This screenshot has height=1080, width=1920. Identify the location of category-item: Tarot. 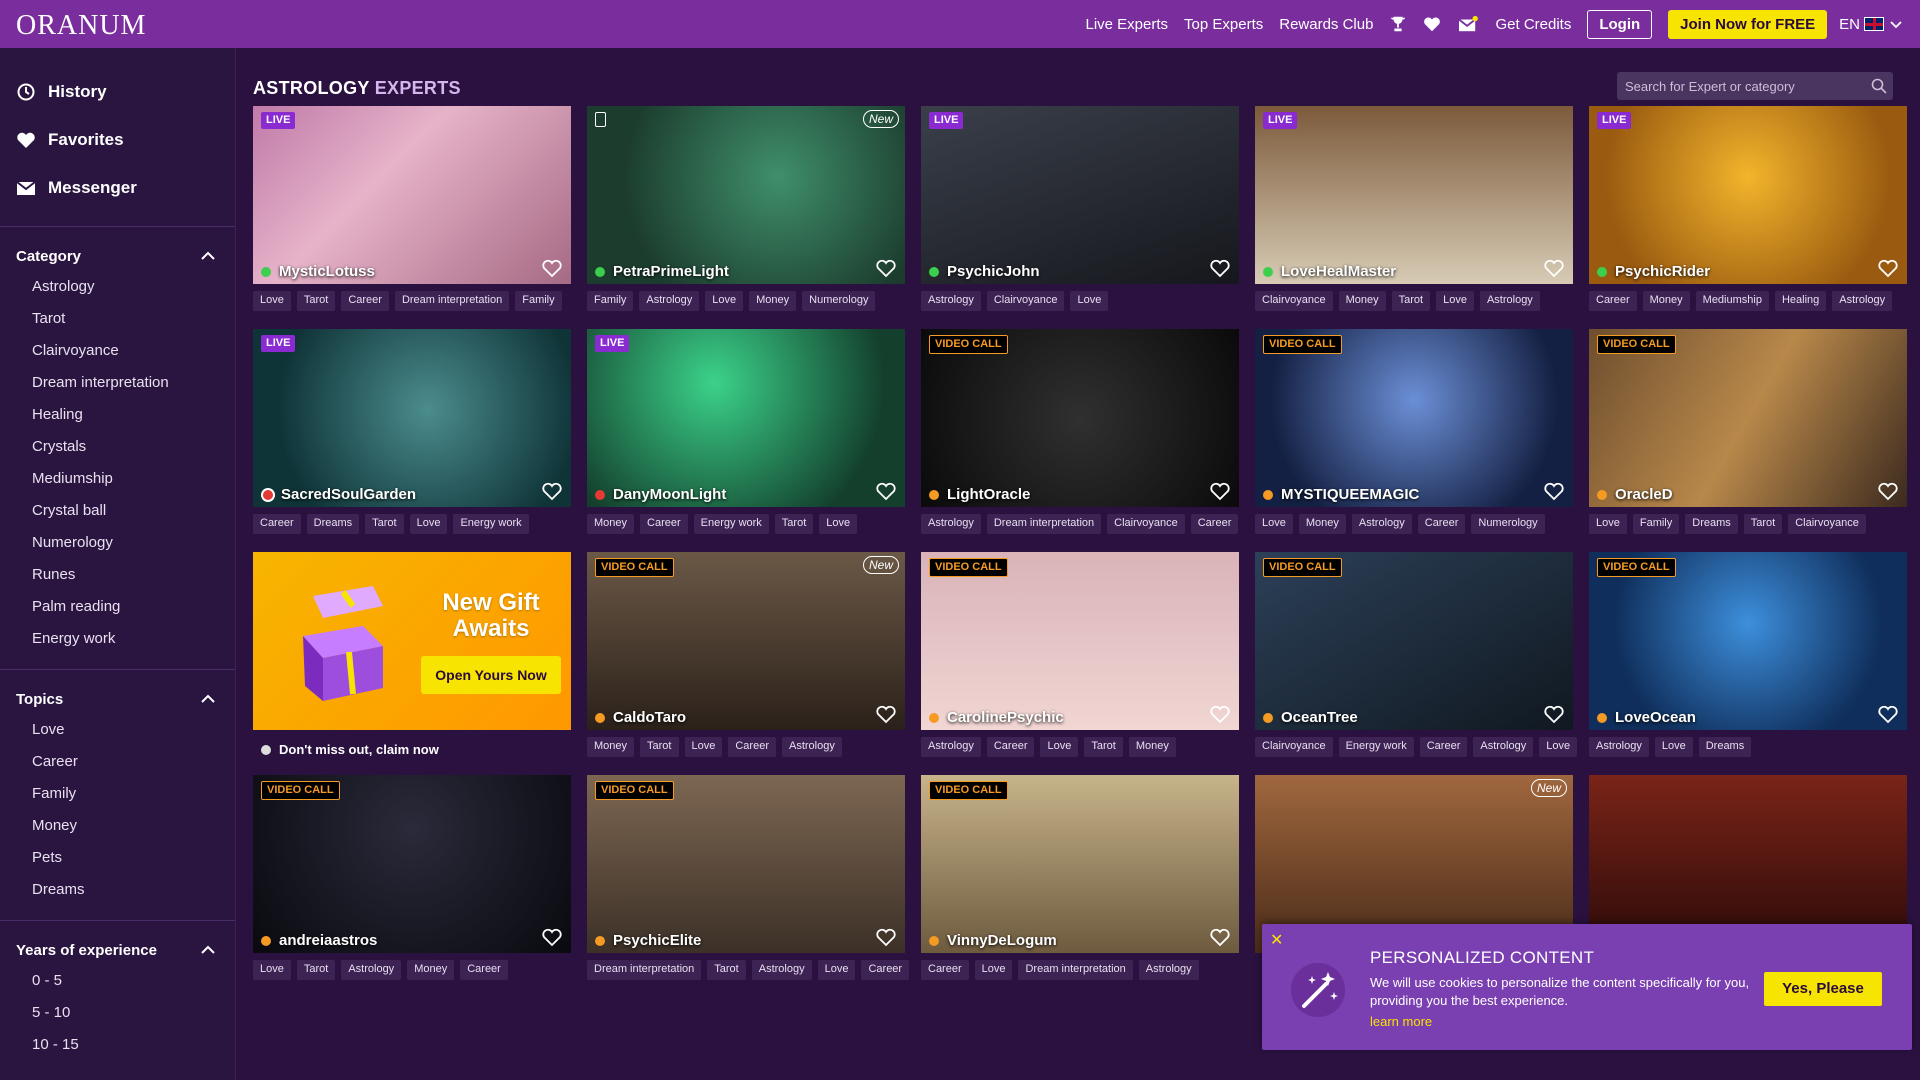
(117, 319).